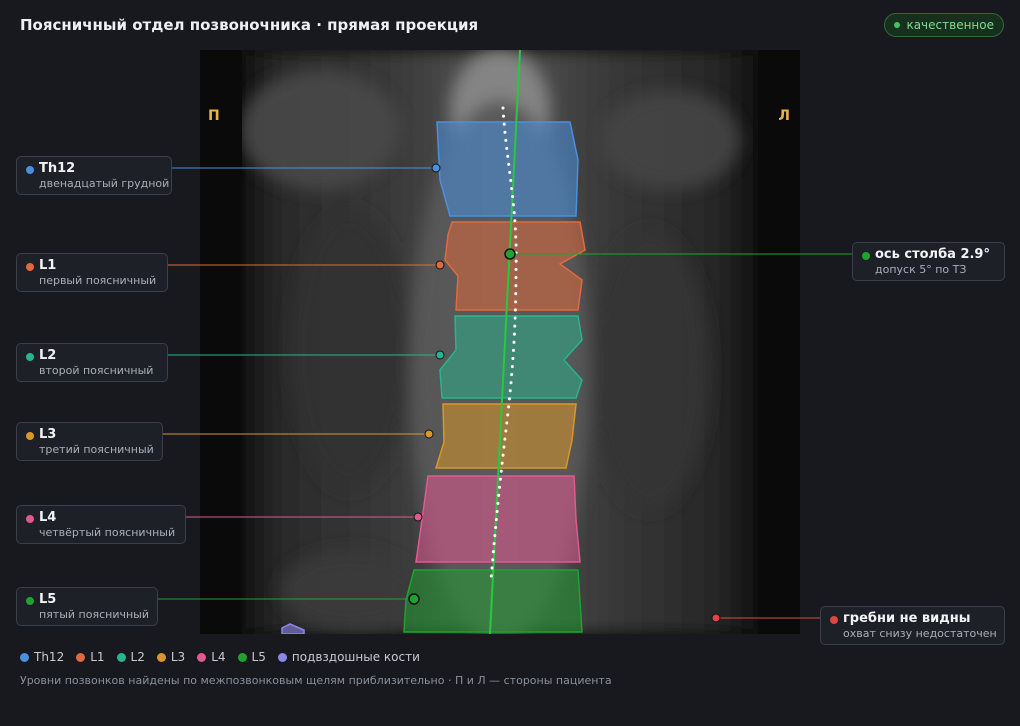 The image size is (1020, 726). Describe the element at coordinates (96, 449) in the screenshot. I see `label-card-desc: третий поясничный` at that location.